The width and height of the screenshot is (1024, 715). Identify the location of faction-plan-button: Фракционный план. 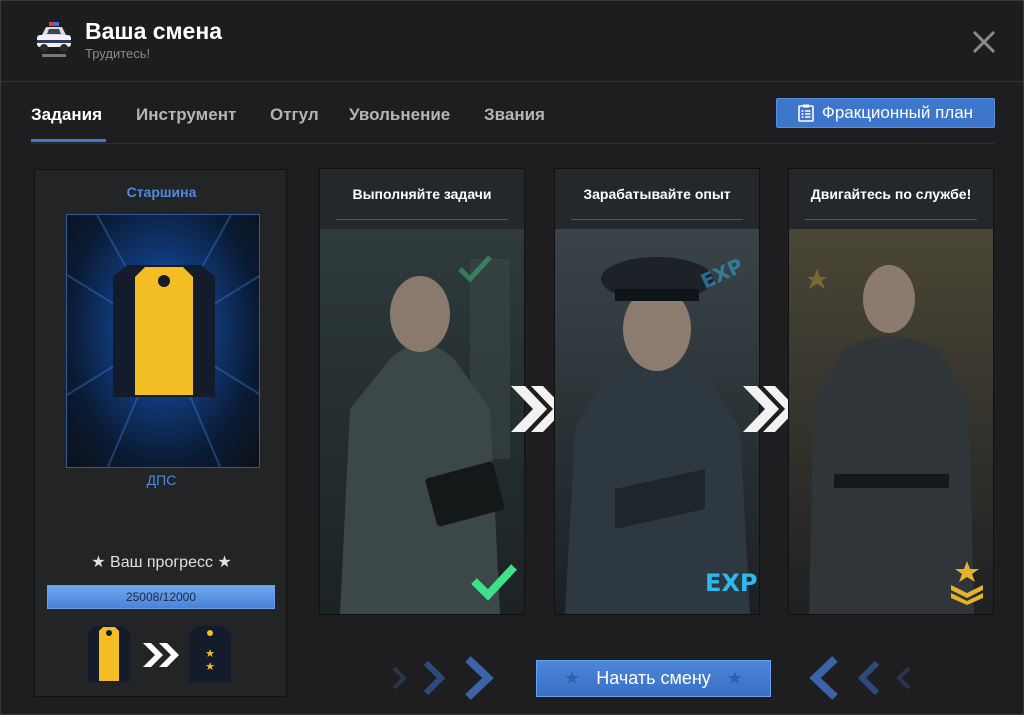
(885, 113).